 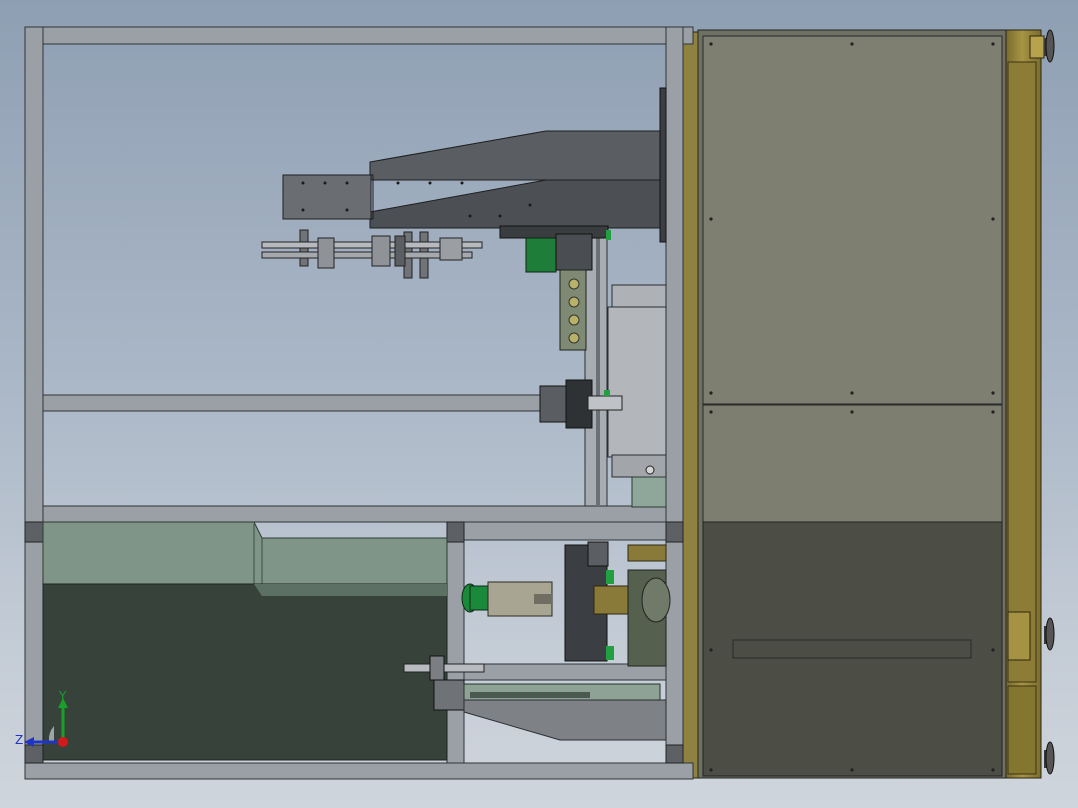 I want to click on gantry-arm, so click(x=474, y=165).